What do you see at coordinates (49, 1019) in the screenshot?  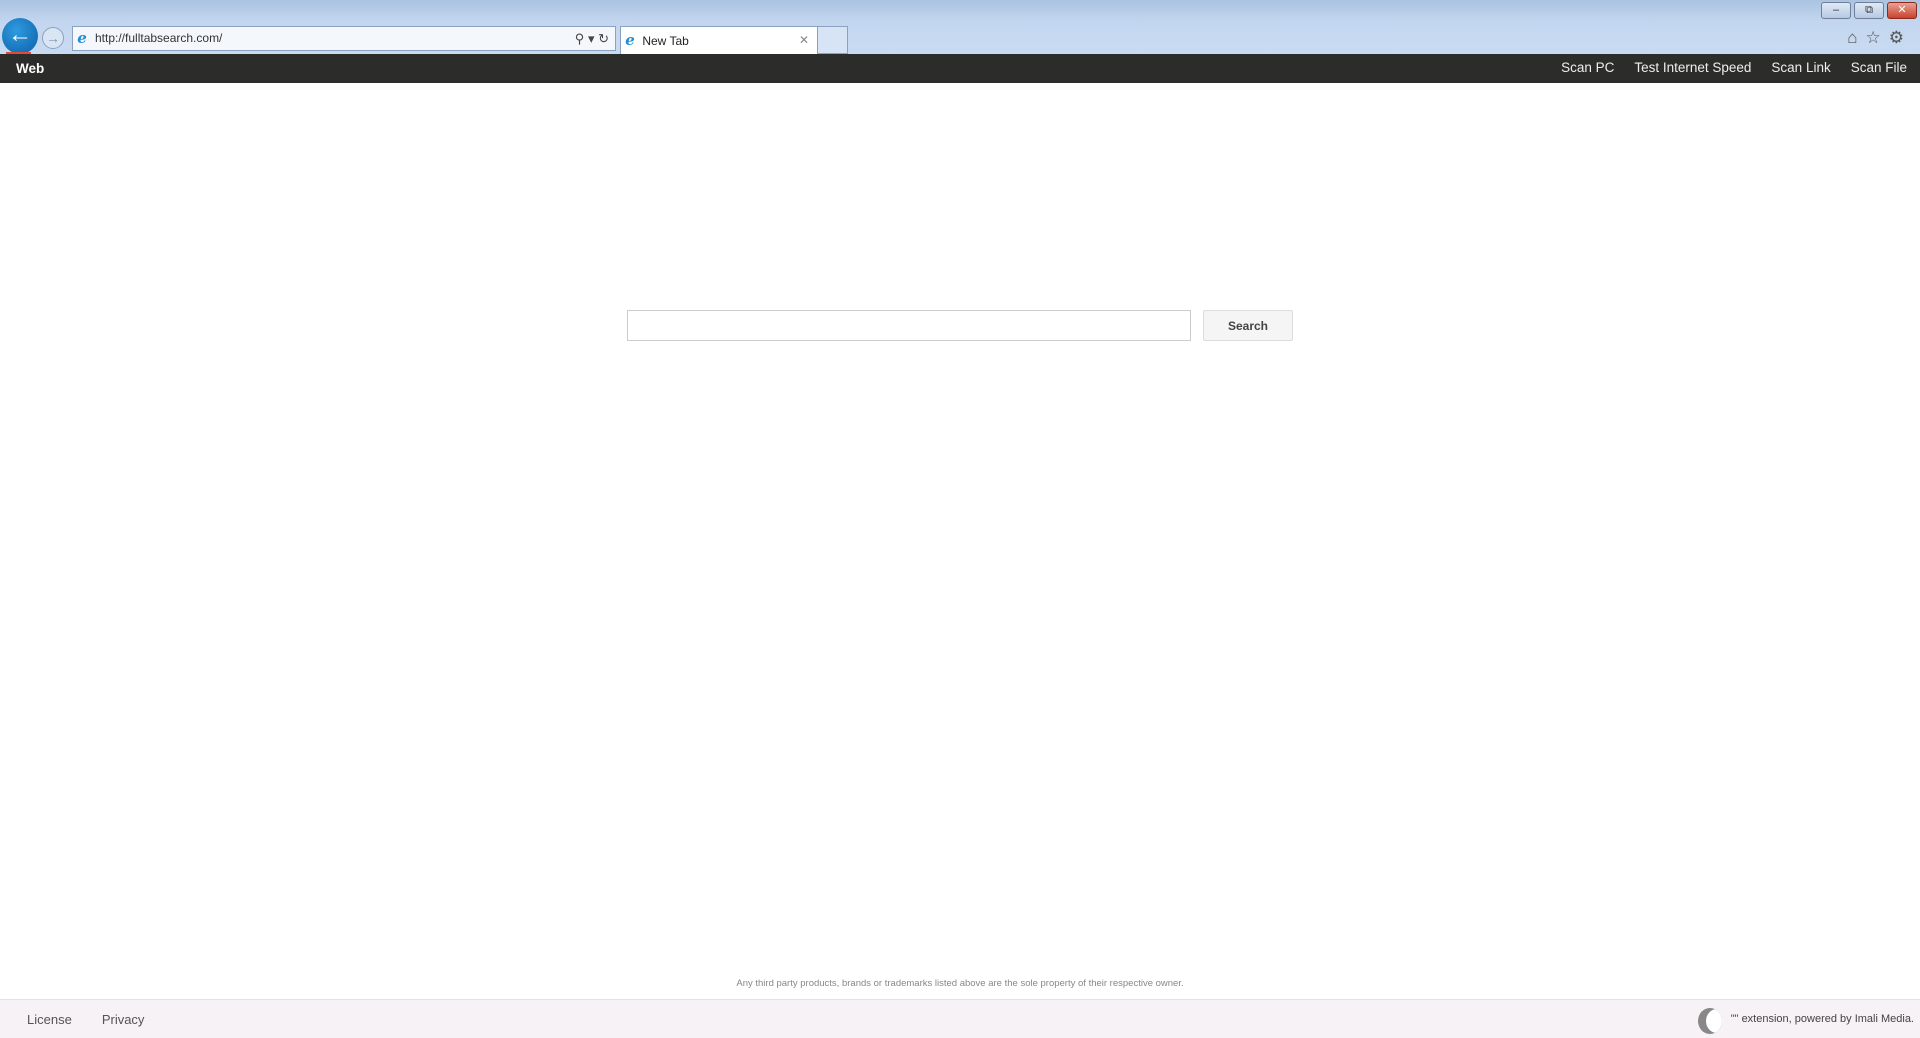 I see `license-link: License` at bounding box center [49, 1019].